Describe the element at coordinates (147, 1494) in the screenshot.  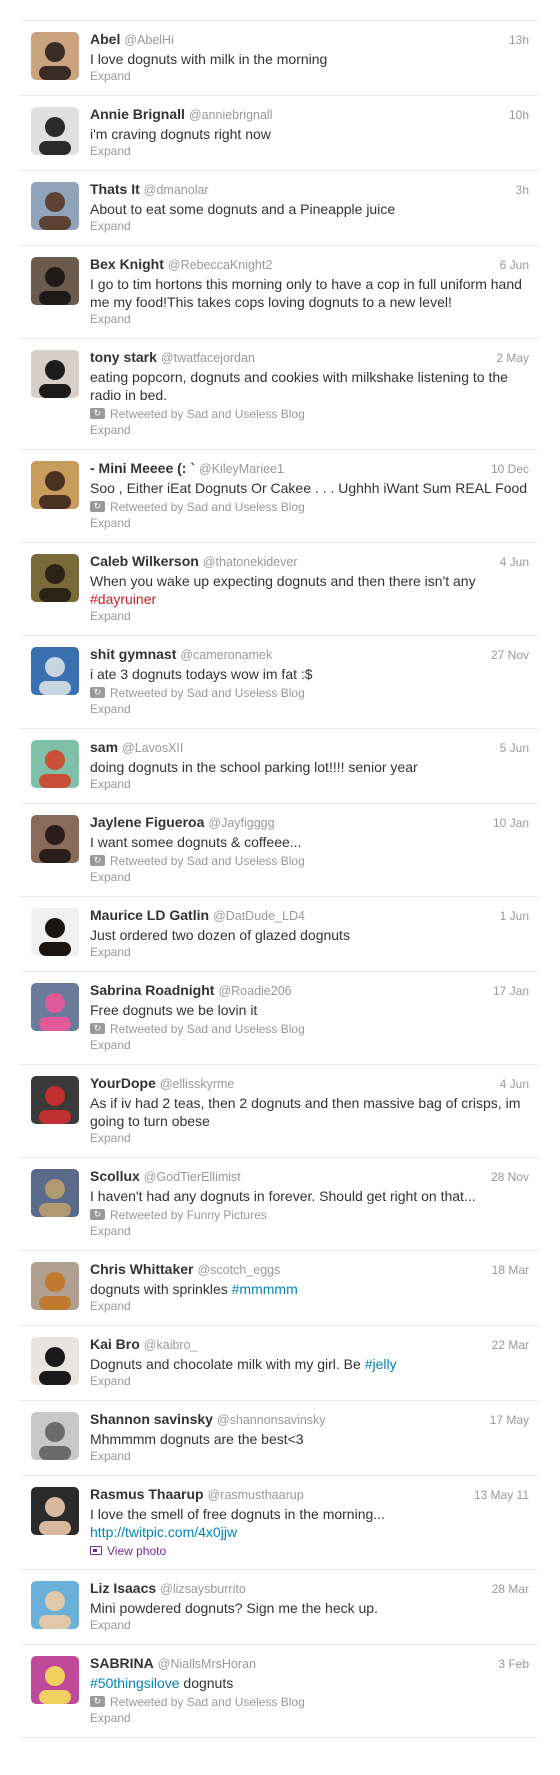
I see `tweet-fullname: Rasmus Thaarup` at that location.